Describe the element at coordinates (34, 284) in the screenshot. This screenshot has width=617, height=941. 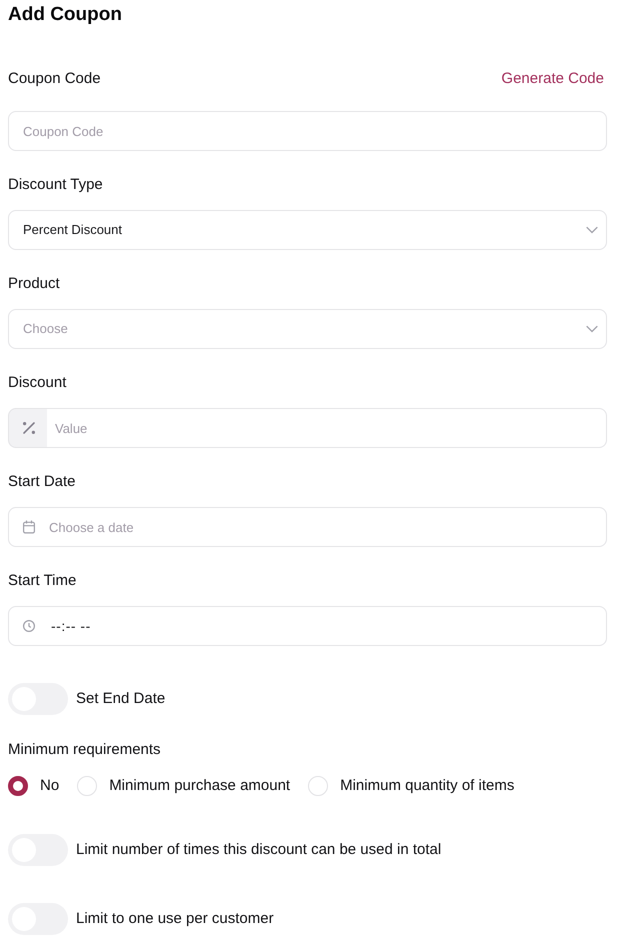
I see `field-label: Product` at that location.